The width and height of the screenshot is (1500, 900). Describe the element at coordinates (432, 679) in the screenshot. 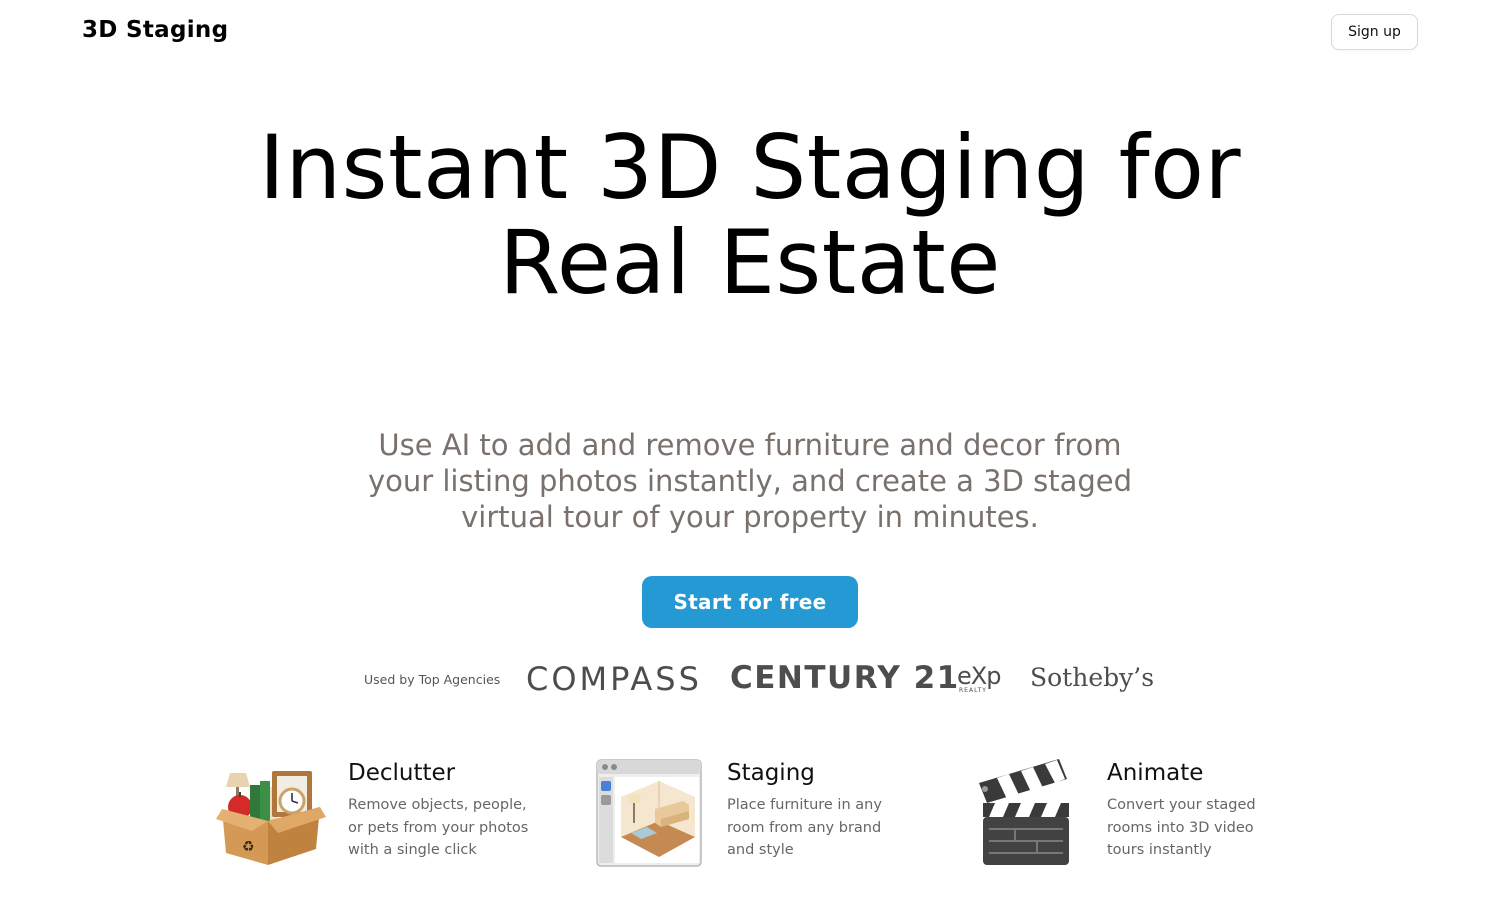

I see `agencies-label: Used by Top Agencies` at that location.